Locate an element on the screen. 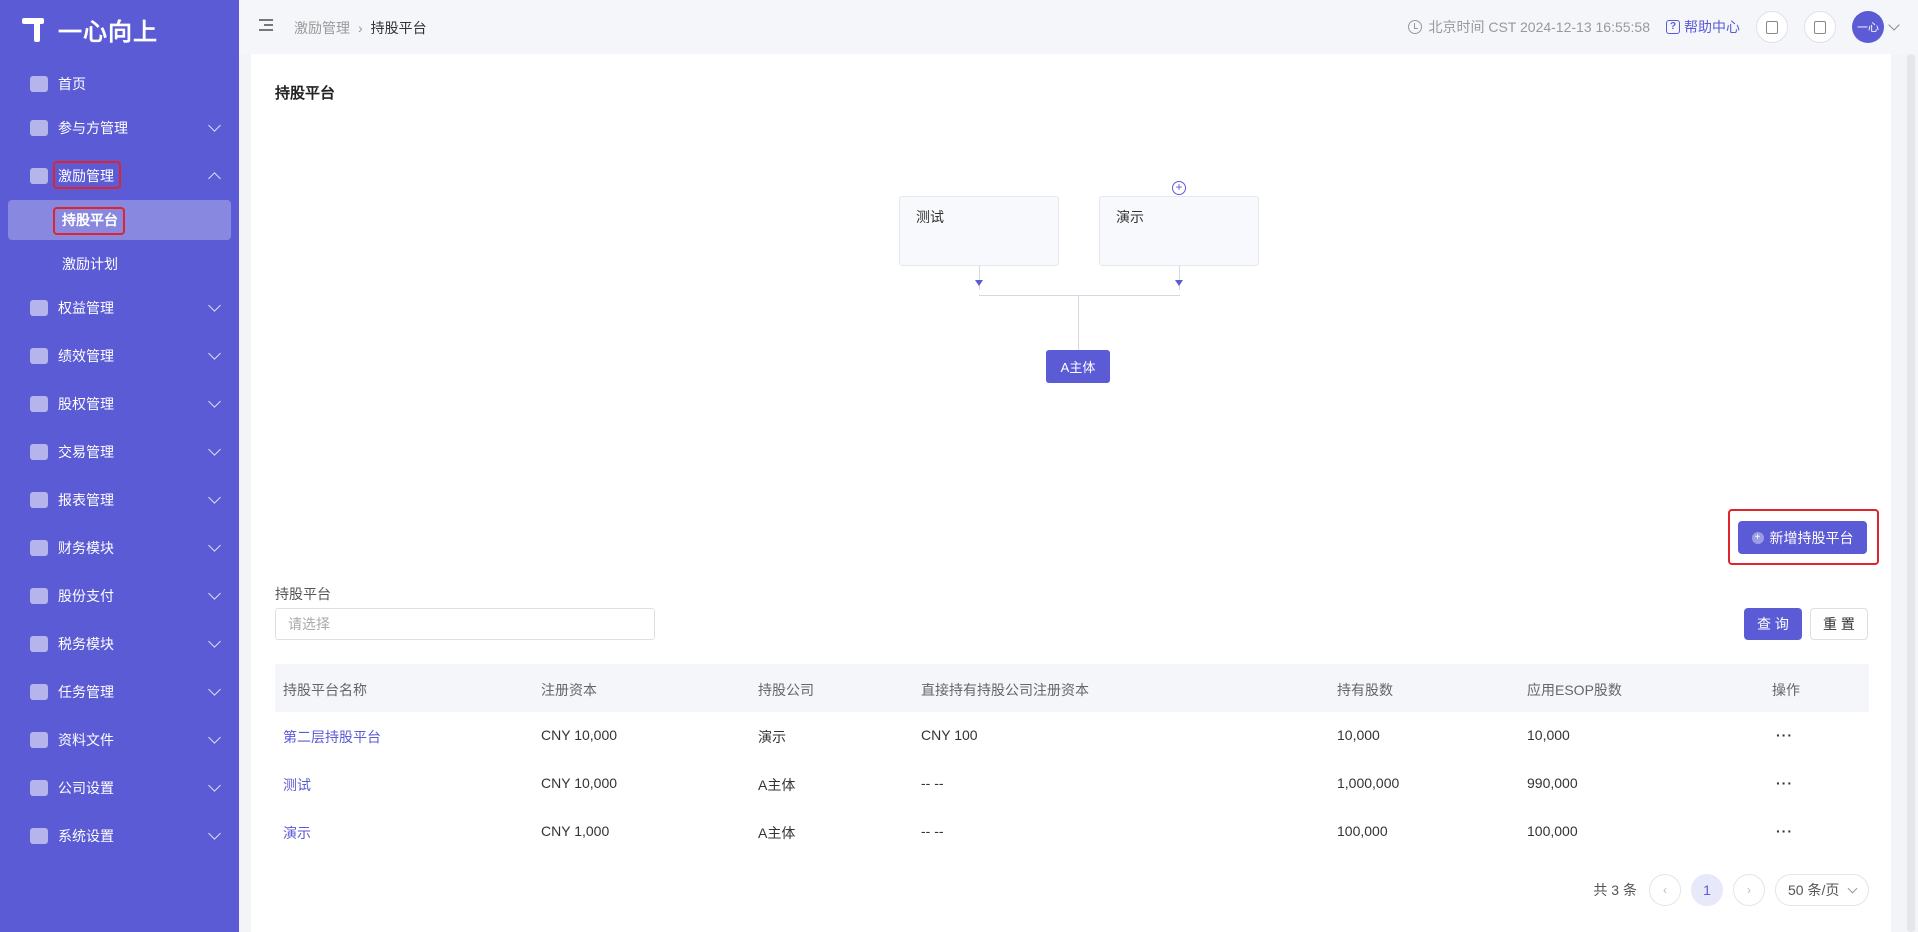  files-icon is located at coordinates (39, 740).